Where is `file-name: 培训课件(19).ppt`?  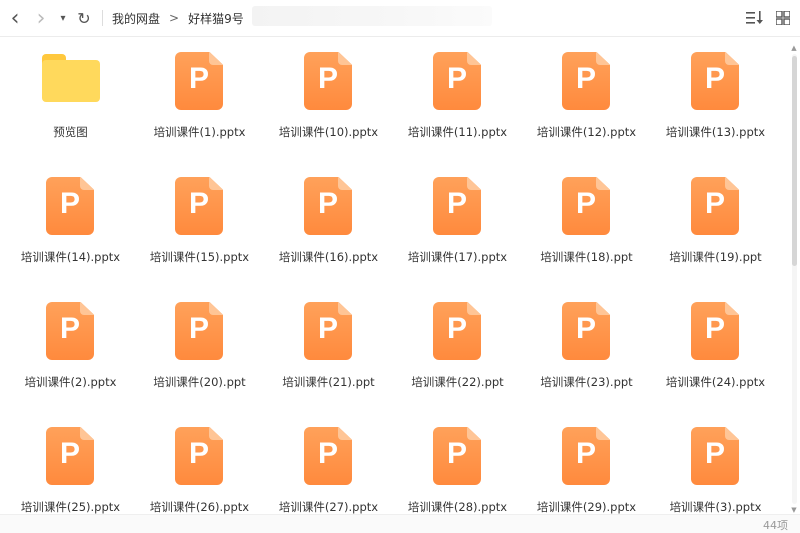
file-name: 培训课件(19).ppt is located at coordinates (715, 257).